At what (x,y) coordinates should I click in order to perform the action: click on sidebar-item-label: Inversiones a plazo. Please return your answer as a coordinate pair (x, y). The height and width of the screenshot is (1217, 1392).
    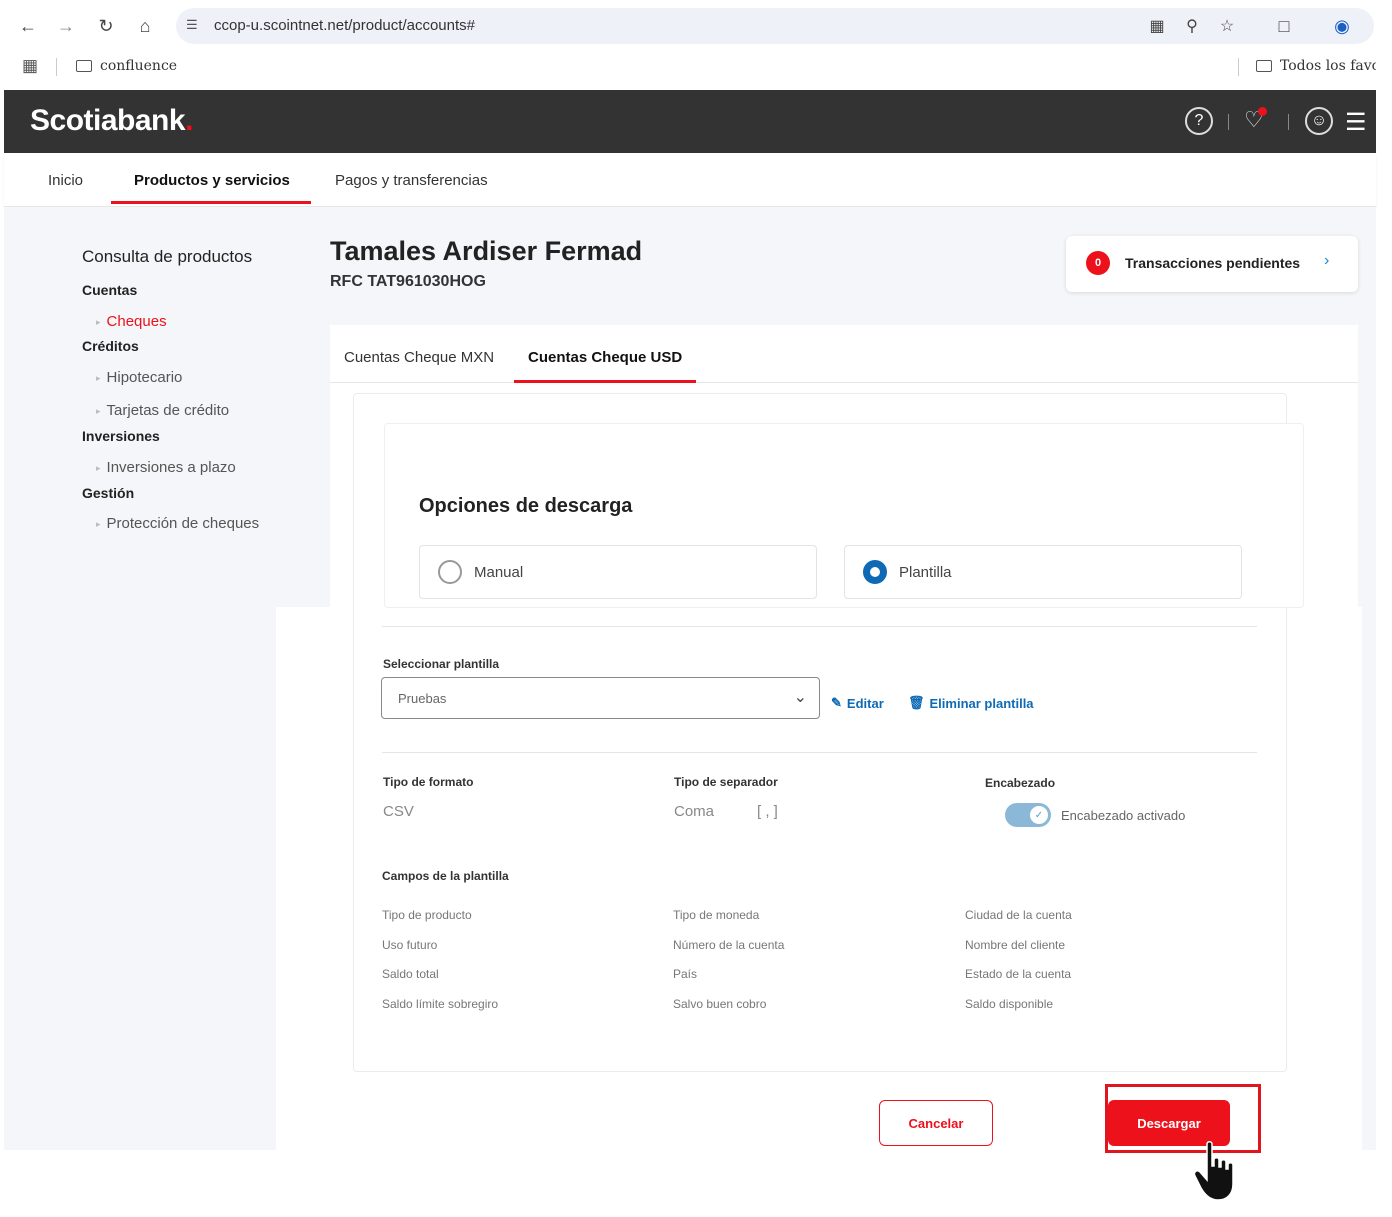
    Looking at the image, I should click on (171, 467).